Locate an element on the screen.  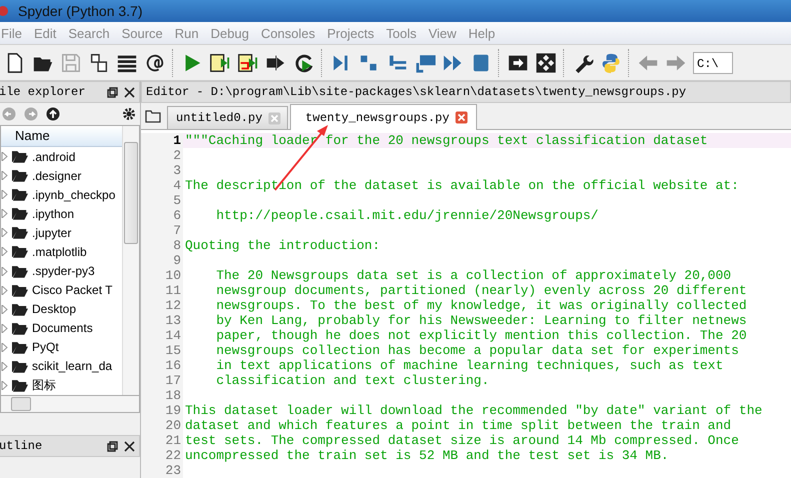
line-number: 2 is located at coordinates (162, 155).